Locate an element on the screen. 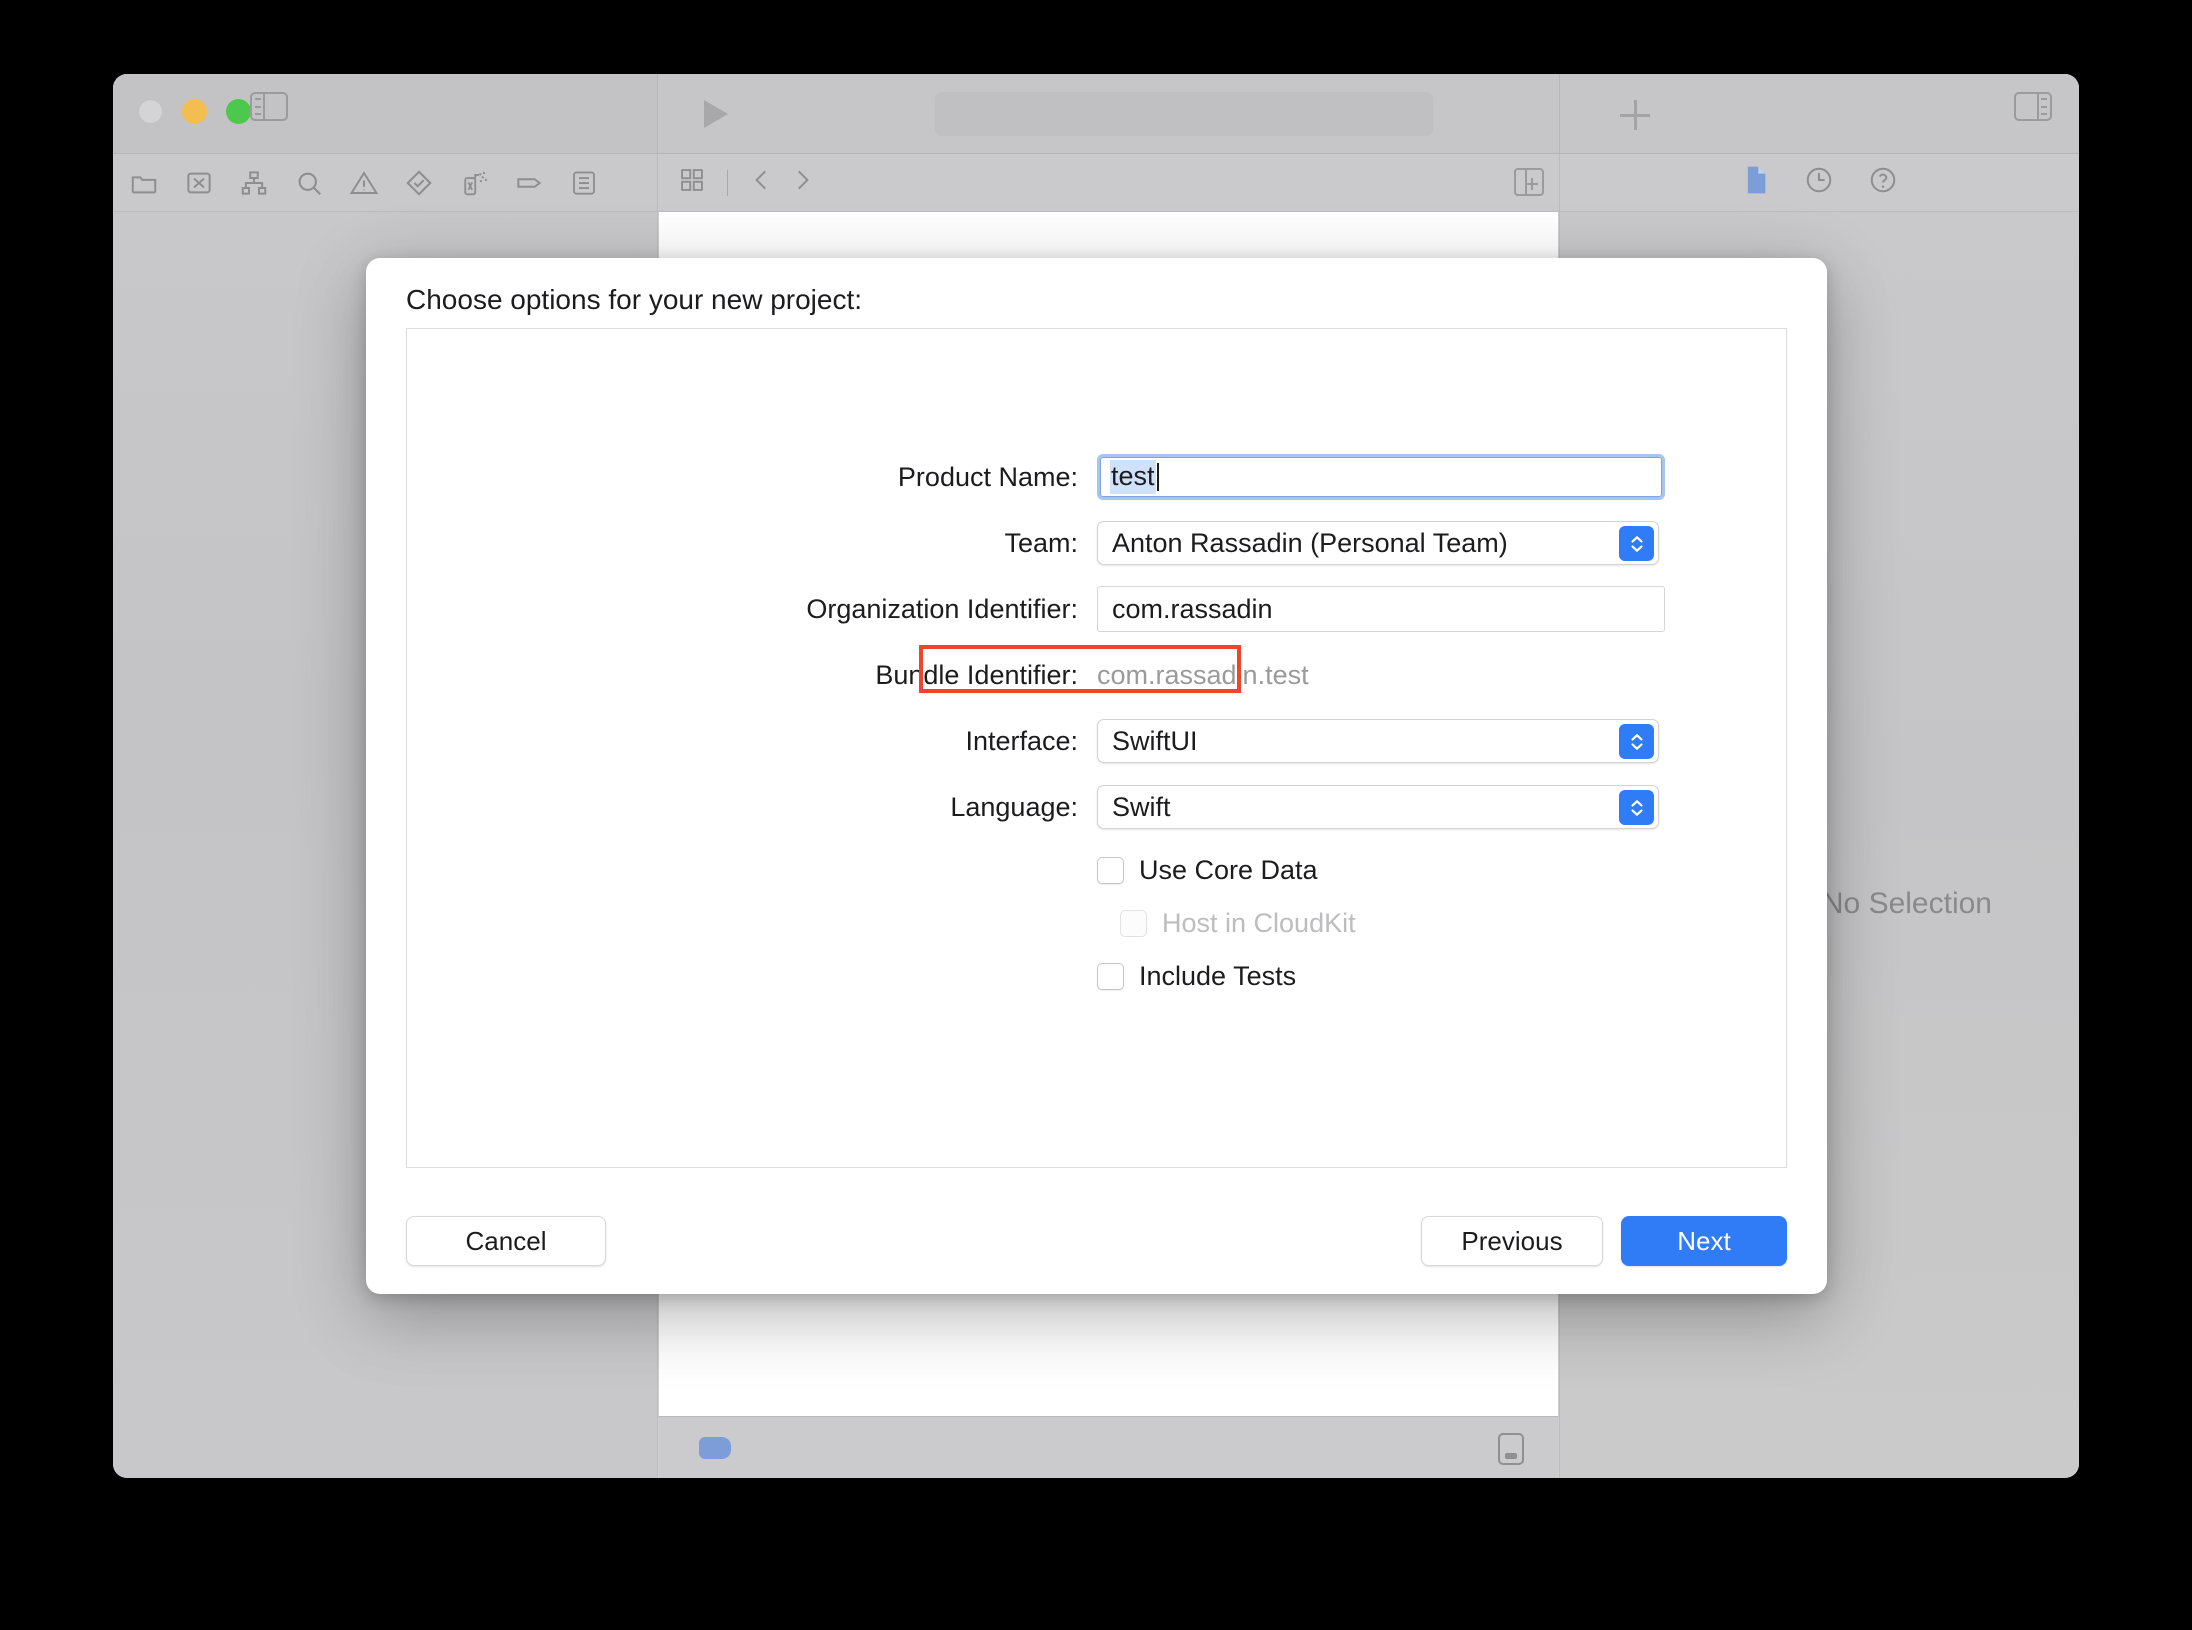 This screenshot has width=2192, height=1630. window-toolbar is located at coordinates (1096, 114).